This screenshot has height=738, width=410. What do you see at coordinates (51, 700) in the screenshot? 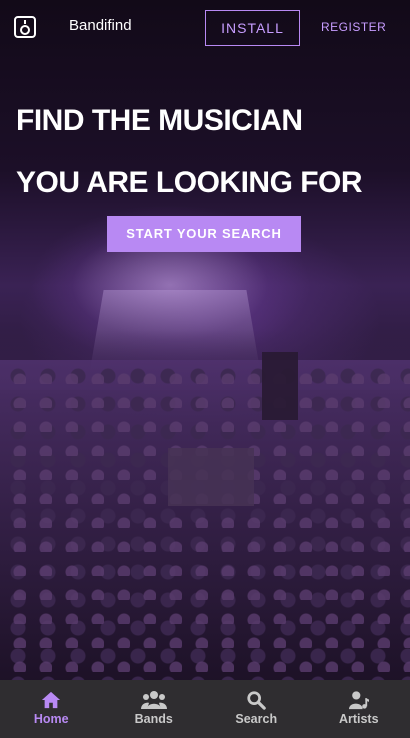
I see `home-icon` at bounding box center [51, 700].